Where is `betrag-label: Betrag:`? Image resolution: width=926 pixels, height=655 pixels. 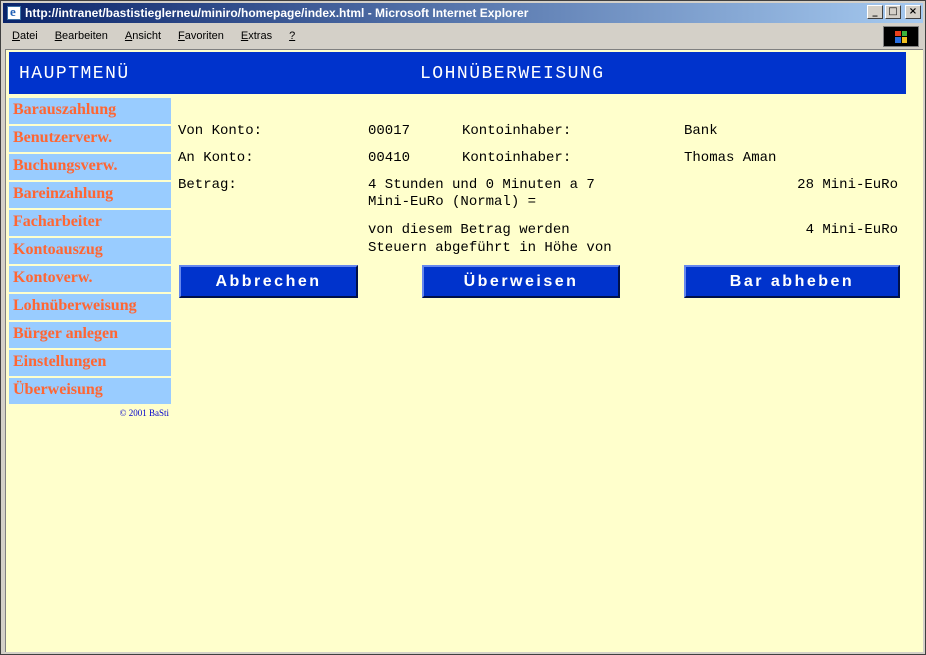 betrag-label: Betrag: is located at coordinates (207, 185).